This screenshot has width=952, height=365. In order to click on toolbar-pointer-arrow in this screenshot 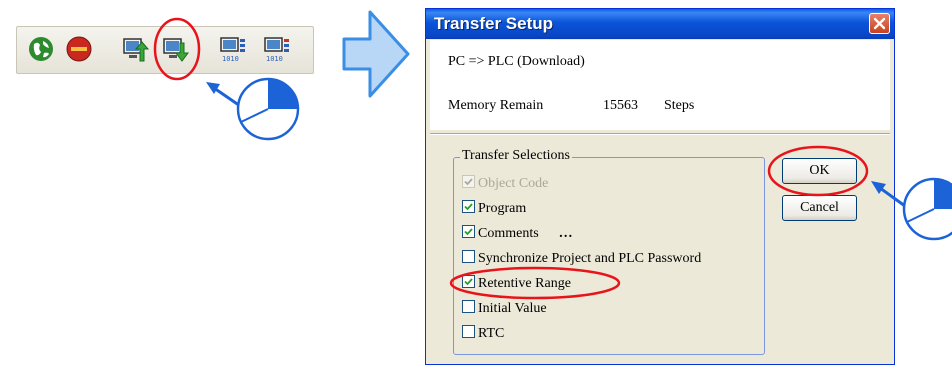, I will do `click(226, 97)`.